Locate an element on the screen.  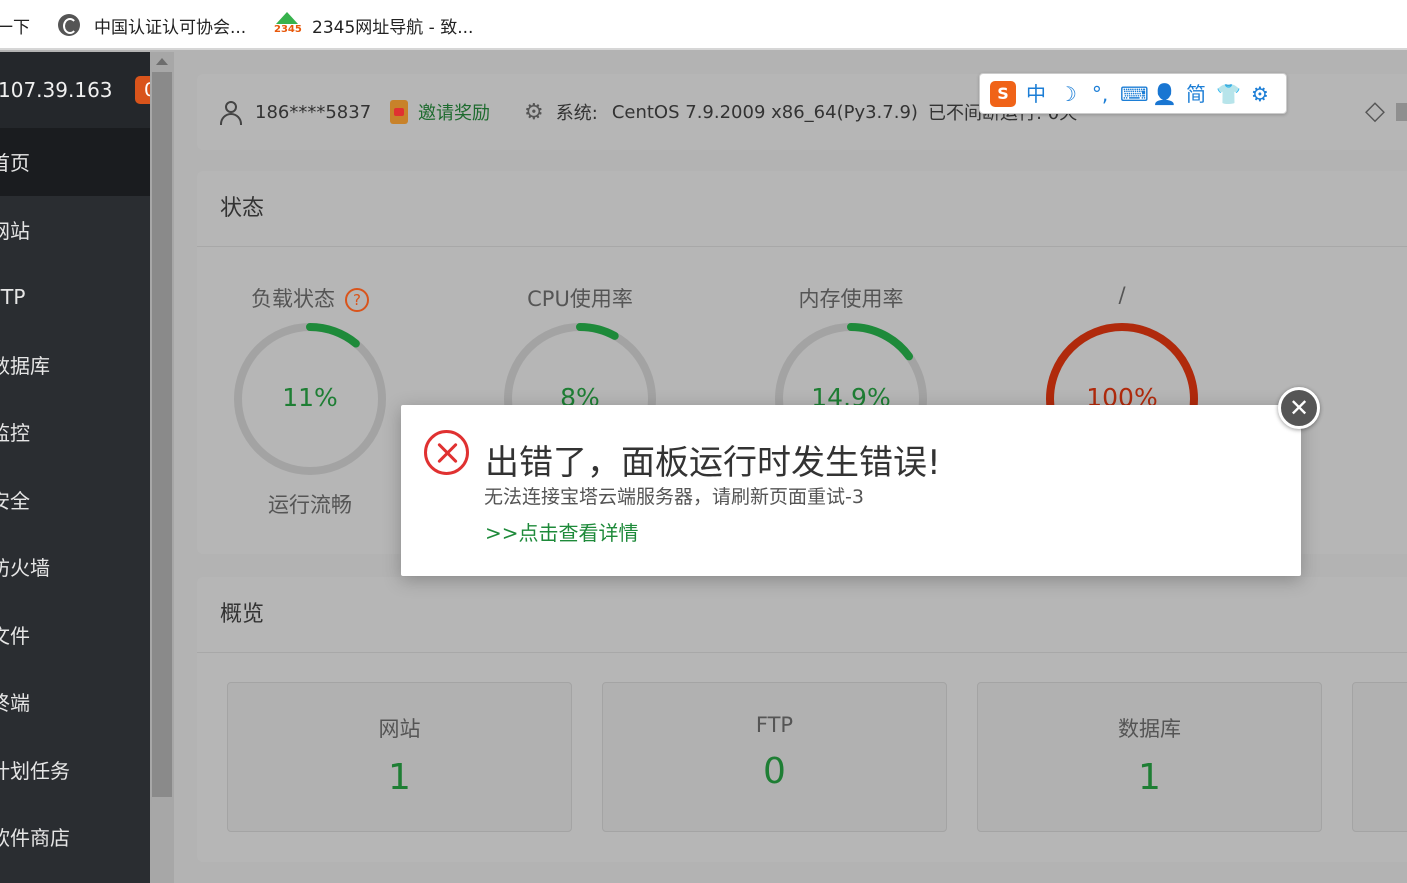
sidebar-item-label: 首页 is located at coordinates (15, 163).